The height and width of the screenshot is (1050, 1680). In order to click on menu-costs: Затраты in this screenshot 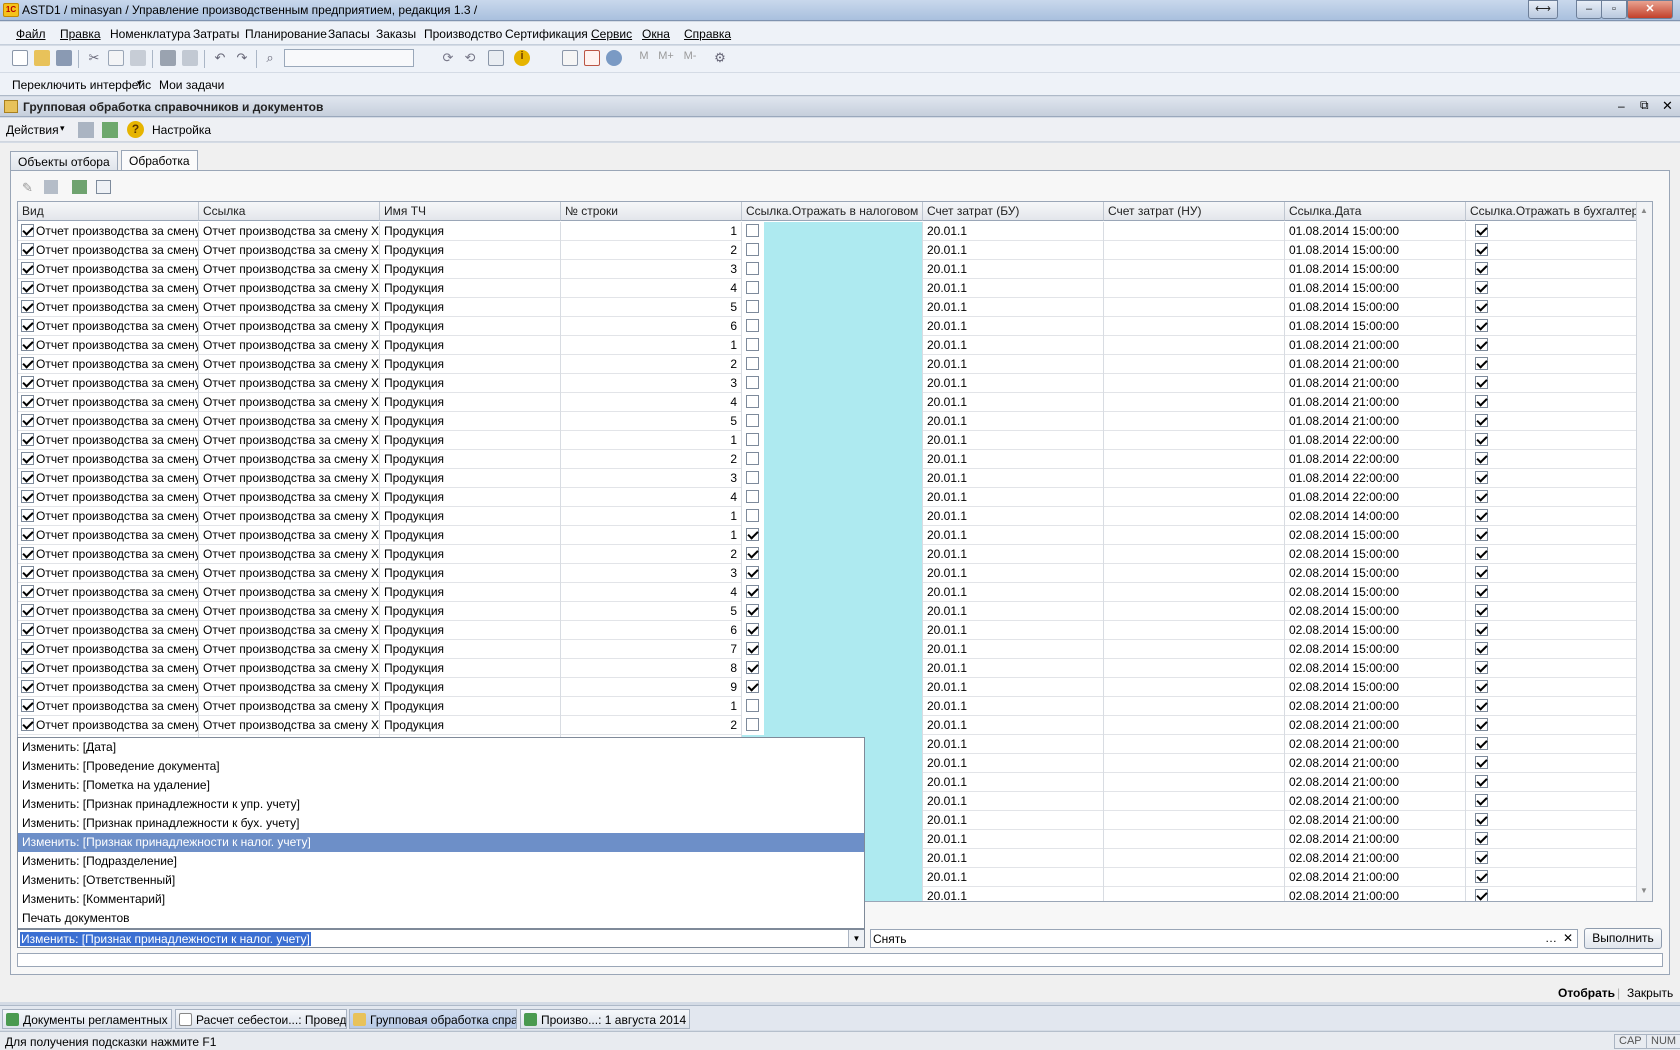, I will do `click(216, 34)`.